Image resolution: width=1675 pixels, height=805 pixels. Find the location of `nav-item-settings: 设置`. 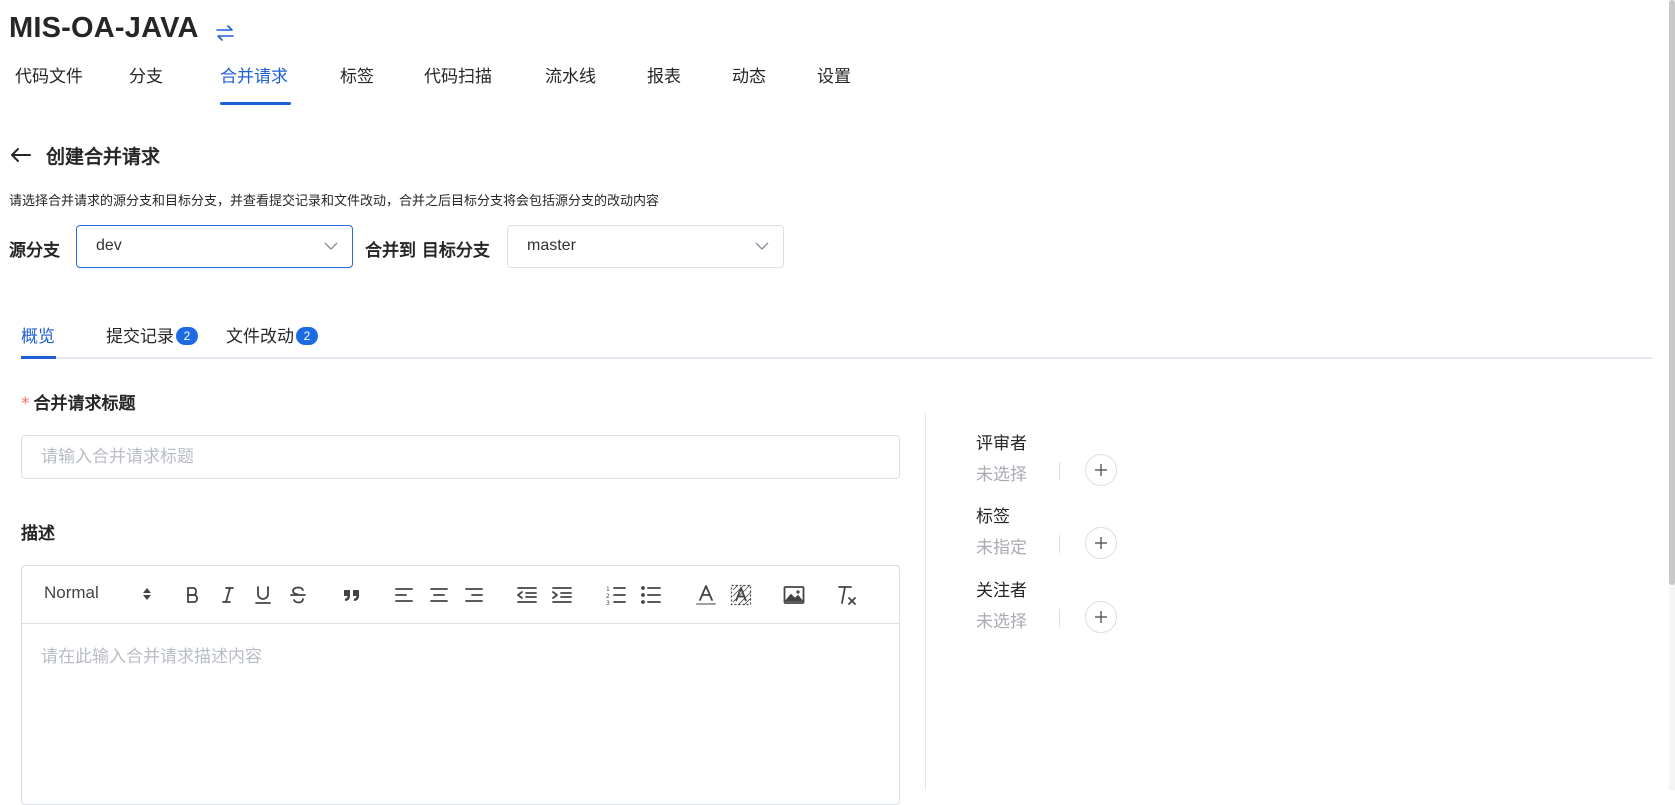

nav-item-settings: 设置 is located at coordinates (834, 84).